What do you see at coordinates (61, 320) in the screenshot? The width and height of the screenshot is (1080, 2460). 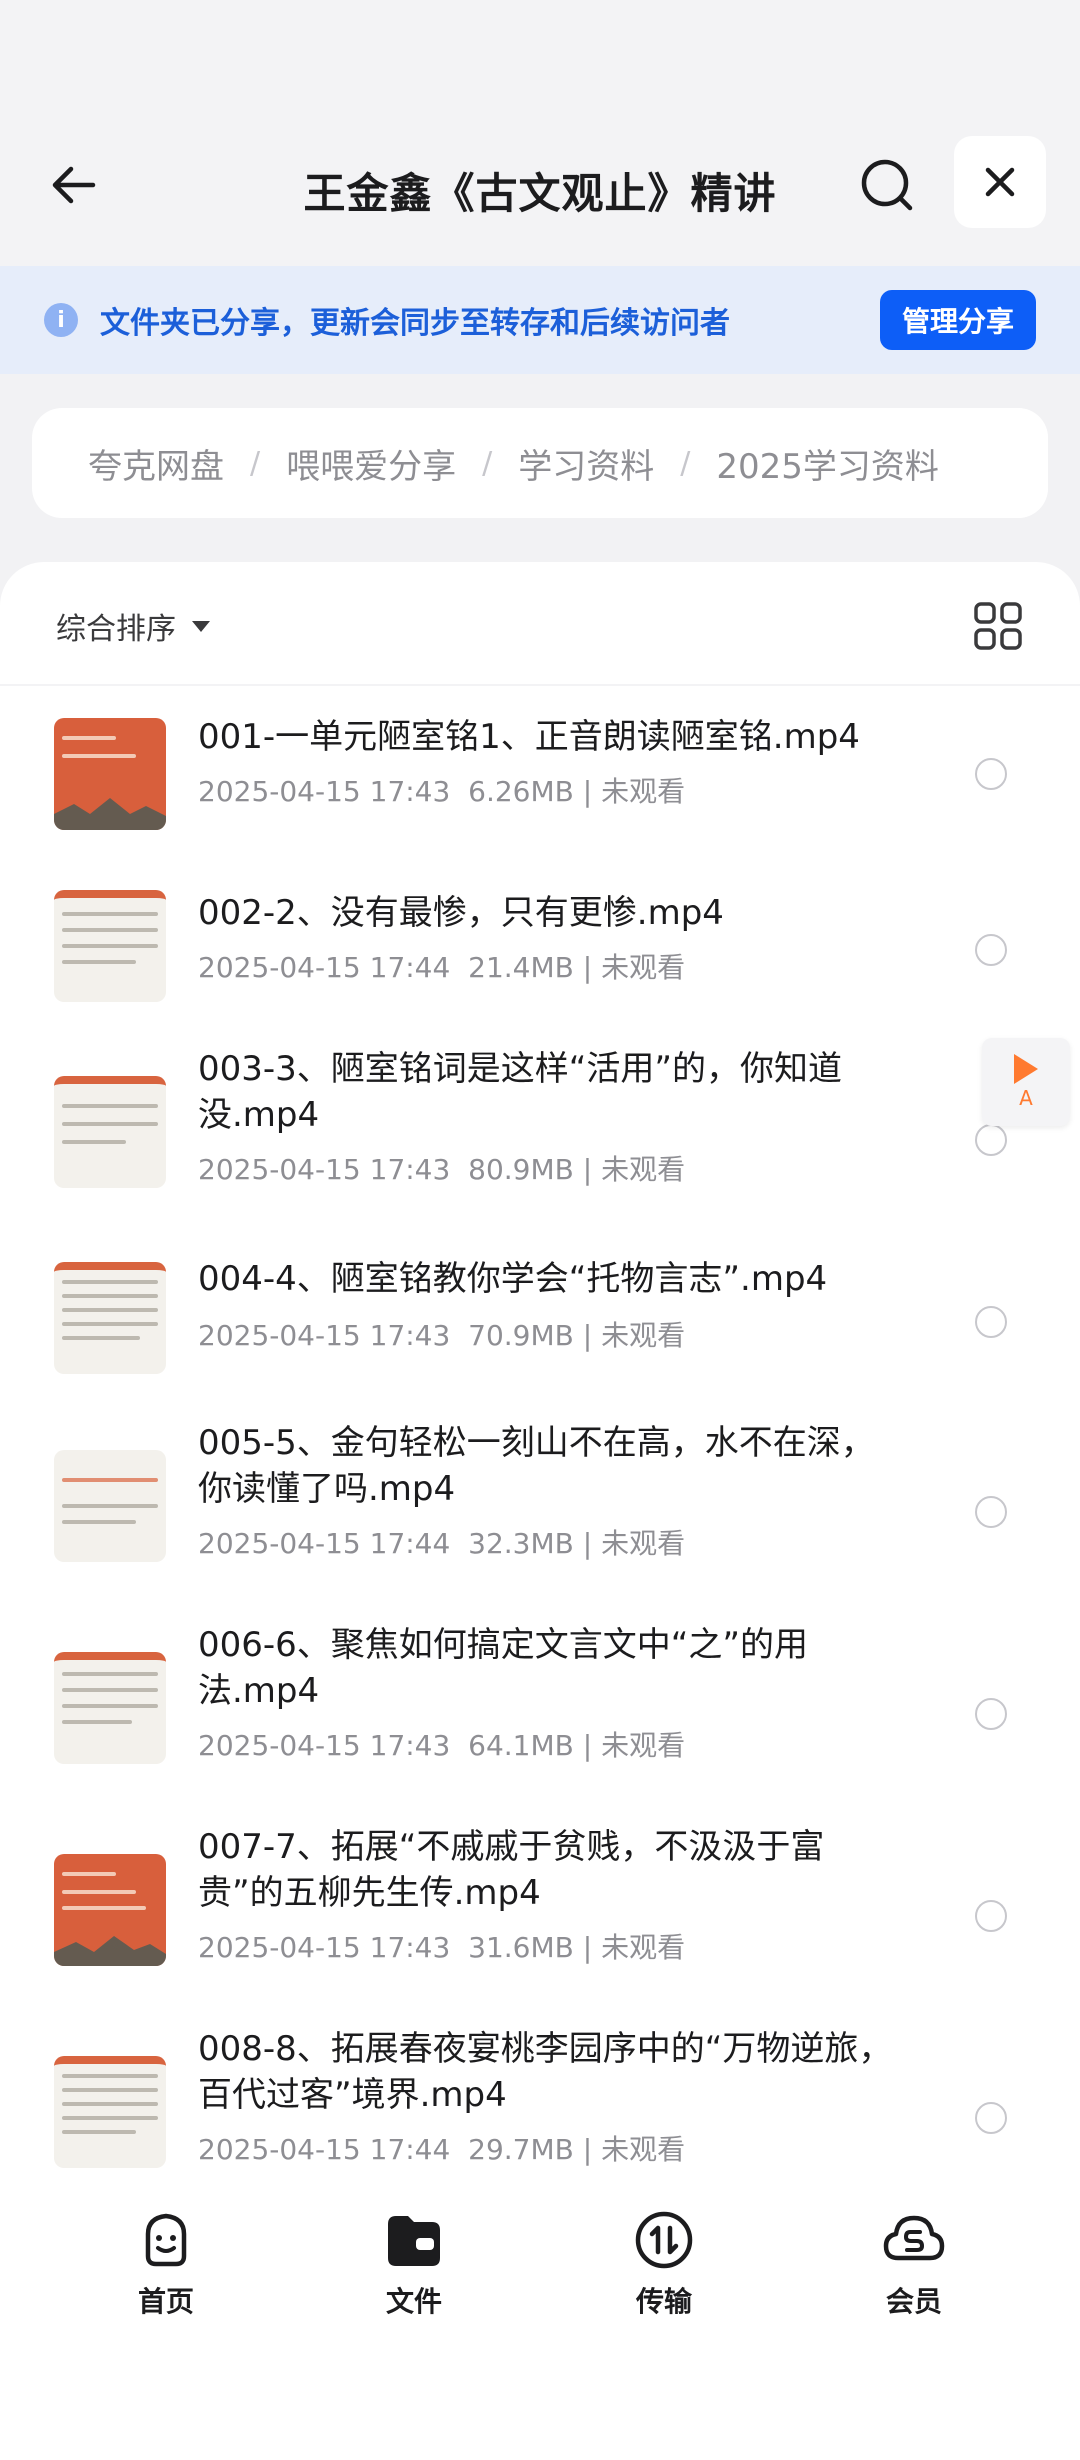 I see `info-icon: i` at bounding box center [61, 320].